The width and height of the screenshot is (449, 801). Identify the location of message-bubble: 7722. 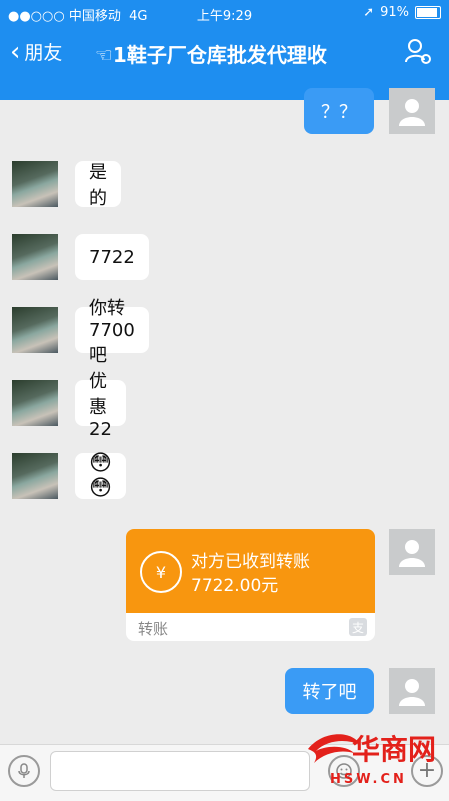
(112, 257).